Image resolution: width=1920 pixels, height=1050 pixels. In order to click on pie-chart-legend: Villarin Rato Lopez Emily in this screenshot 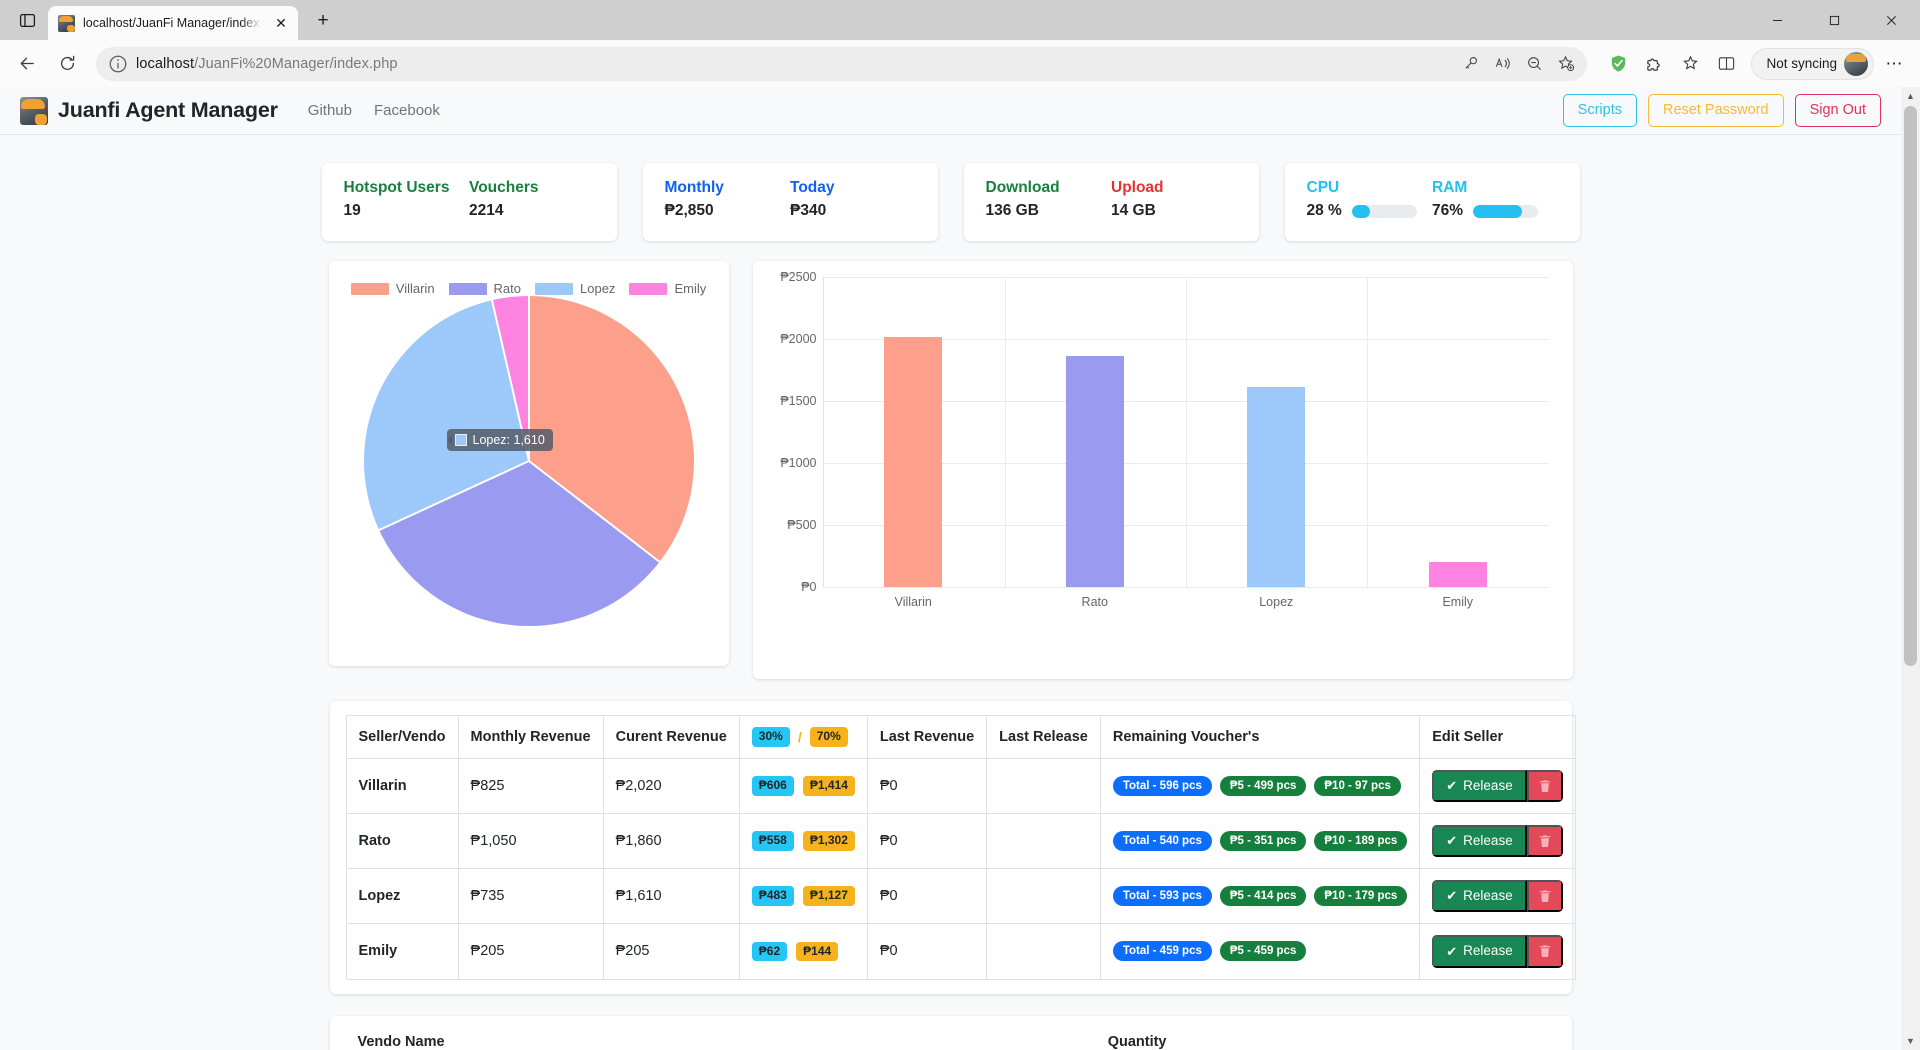, I will do `click(529, 288)`.